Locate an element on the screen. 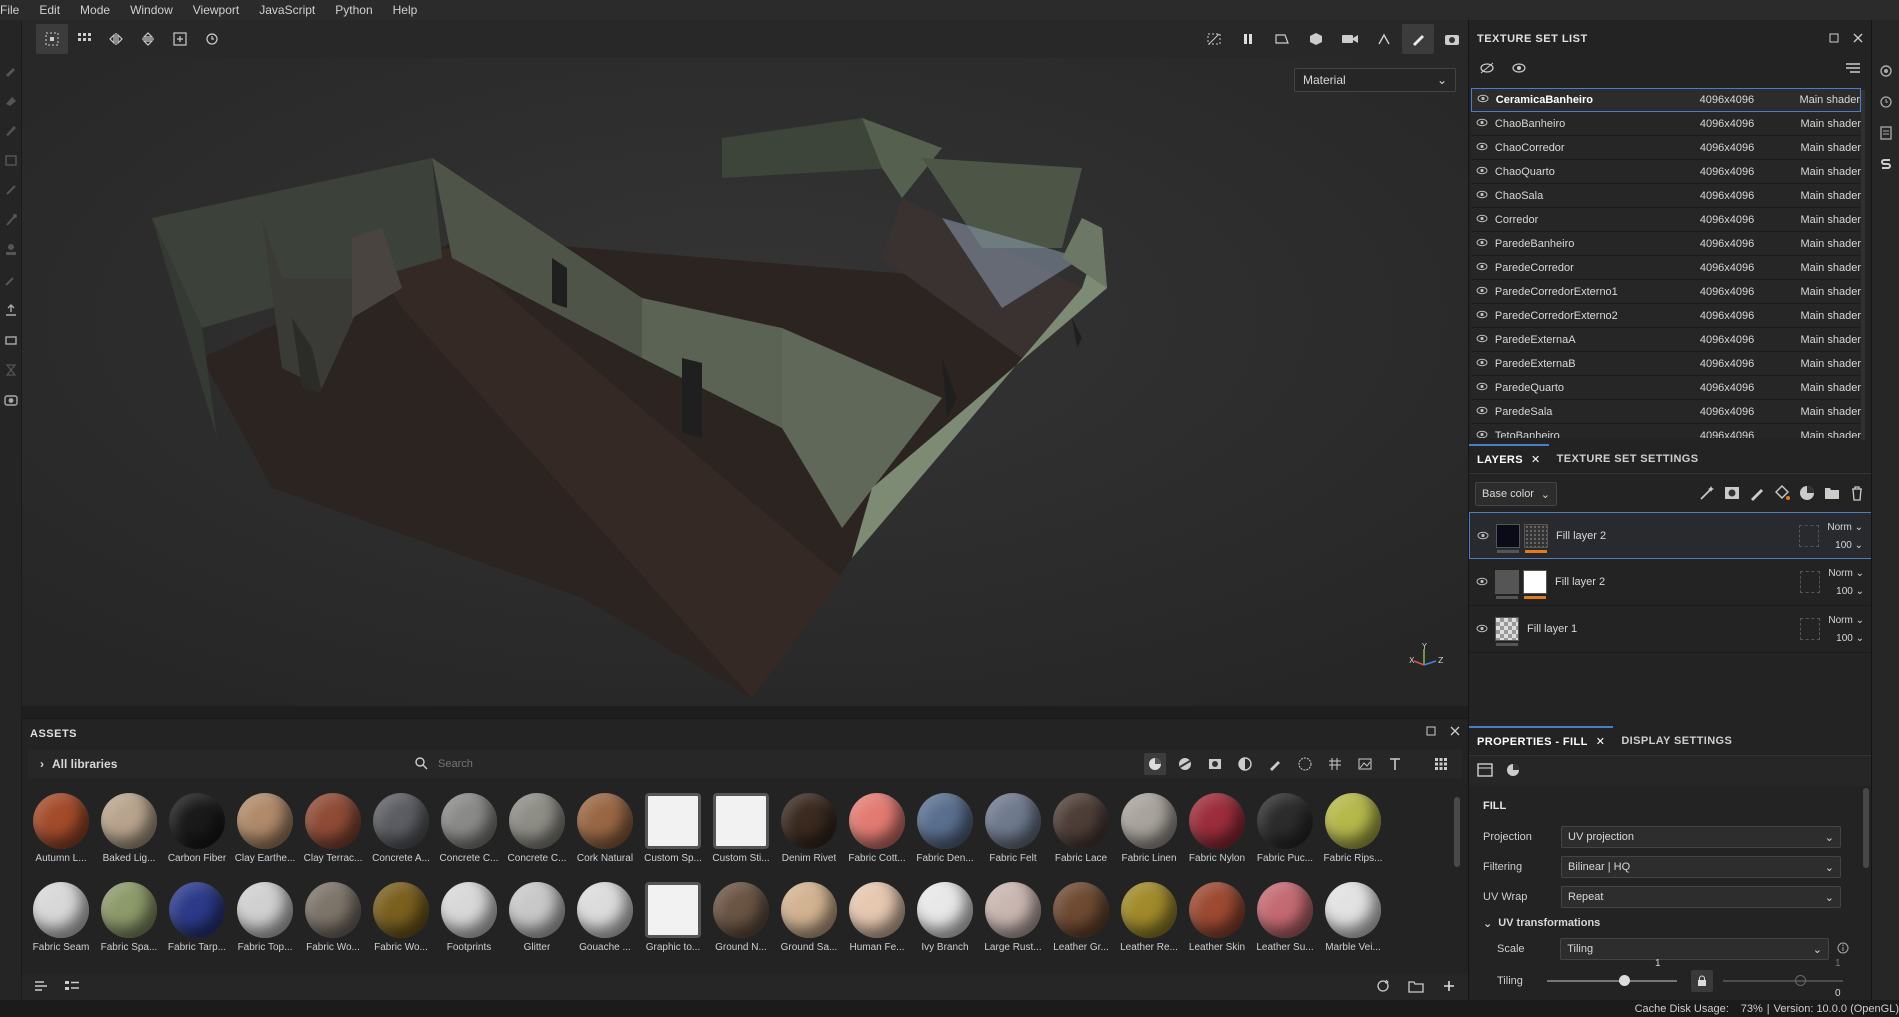 This screenshot has height=1017, width=1899. asset-item: Fabric Nylon is located at coordinates (1217, 833).